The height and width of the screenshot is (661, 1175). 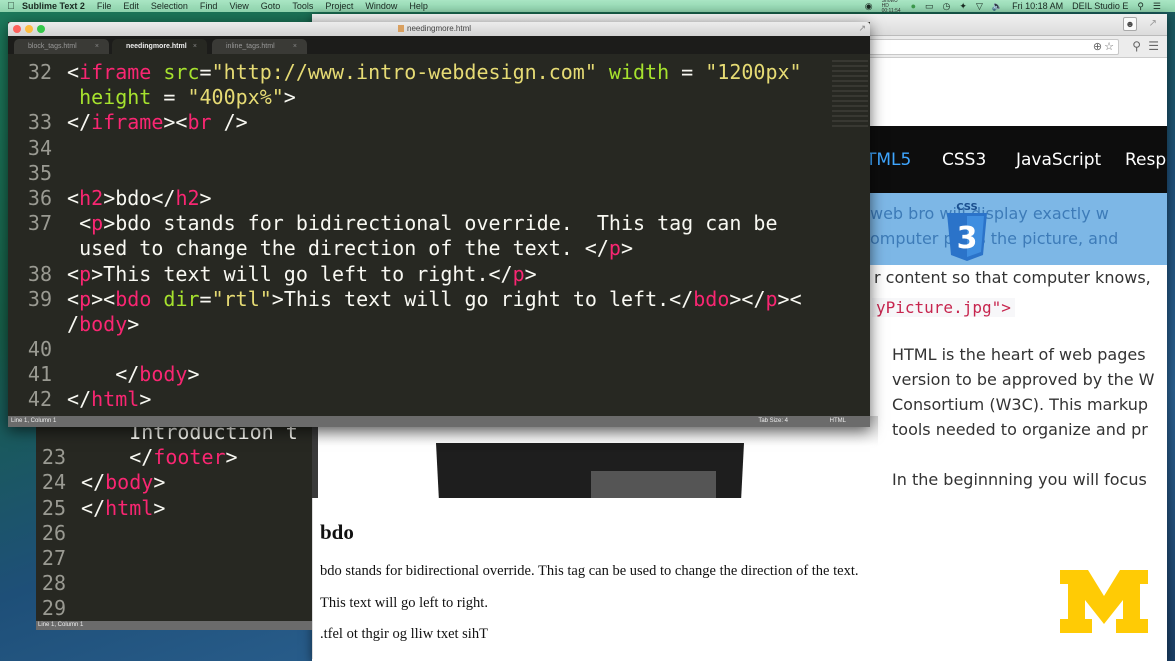 I want to click on minimize-window-button, so click(x=29, y=29).